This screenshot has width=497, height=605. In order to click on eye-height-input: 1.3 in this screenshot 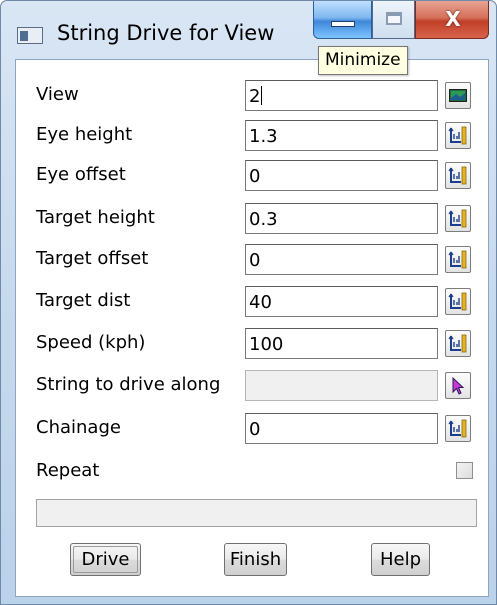, I will do `click(341, 135)`.